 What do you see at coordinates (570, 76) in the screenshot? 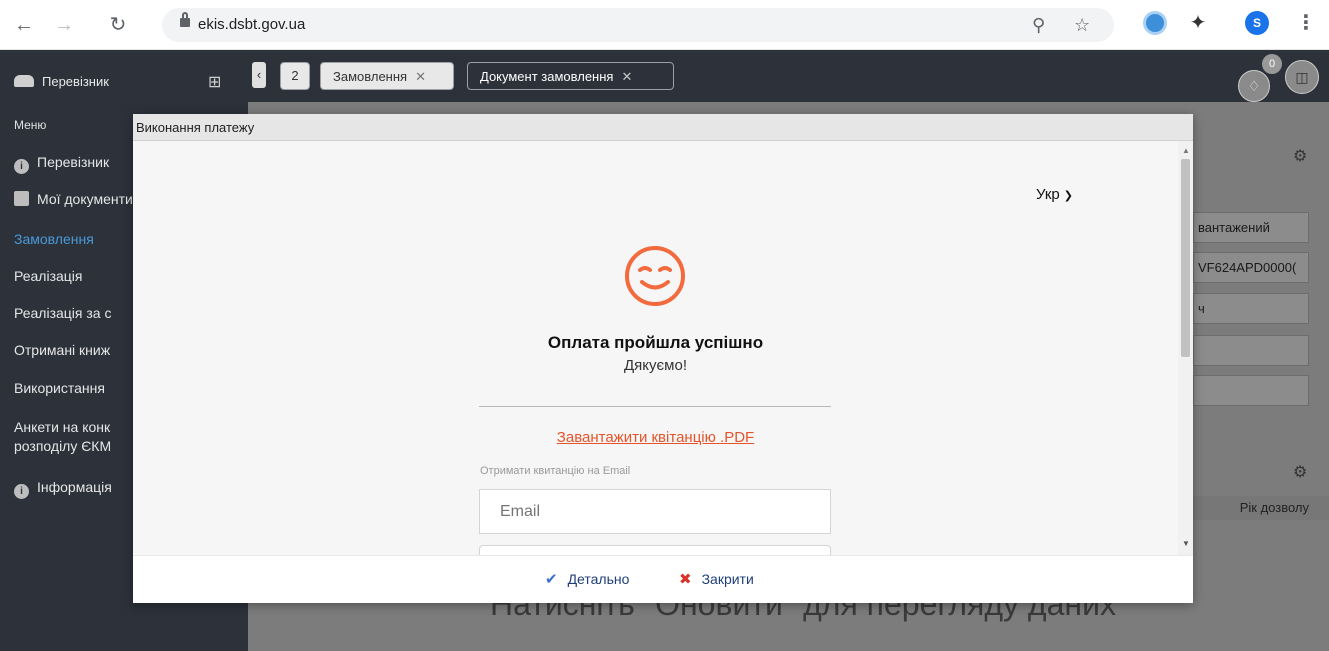
I see `tab-order-document: Документ замовлення ✕` at bounding box center [570, 76].